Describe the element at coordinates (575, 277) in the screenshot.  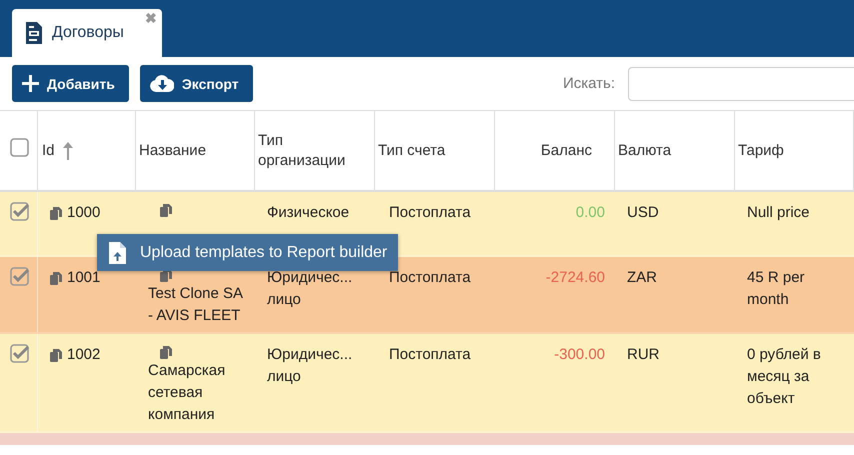
I see `table-cell: -2724.60` at that location.